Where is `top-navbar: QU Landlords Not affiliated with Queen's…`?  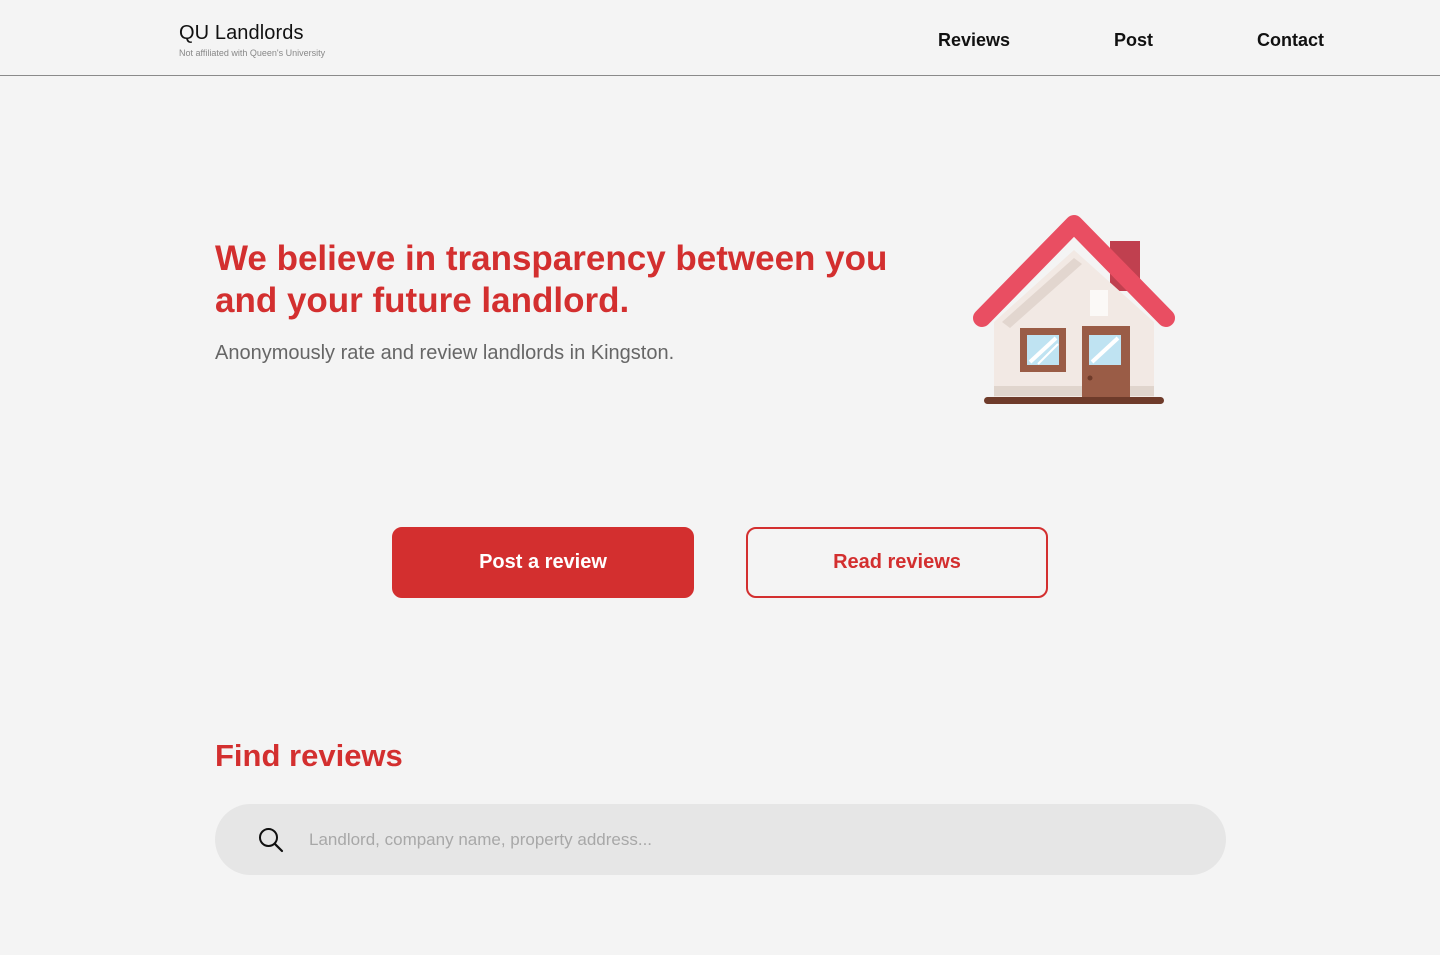 top-navbar: QU Landlords Not affiliated with Queen's… is located at coordinates (720, 38).